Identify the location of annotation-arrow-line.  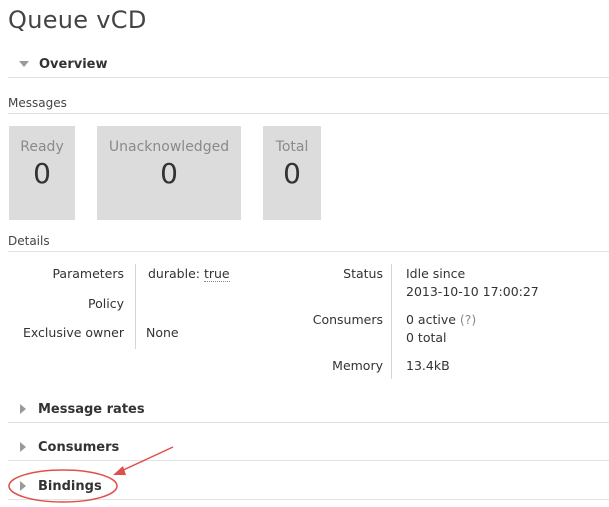
(146, 459).